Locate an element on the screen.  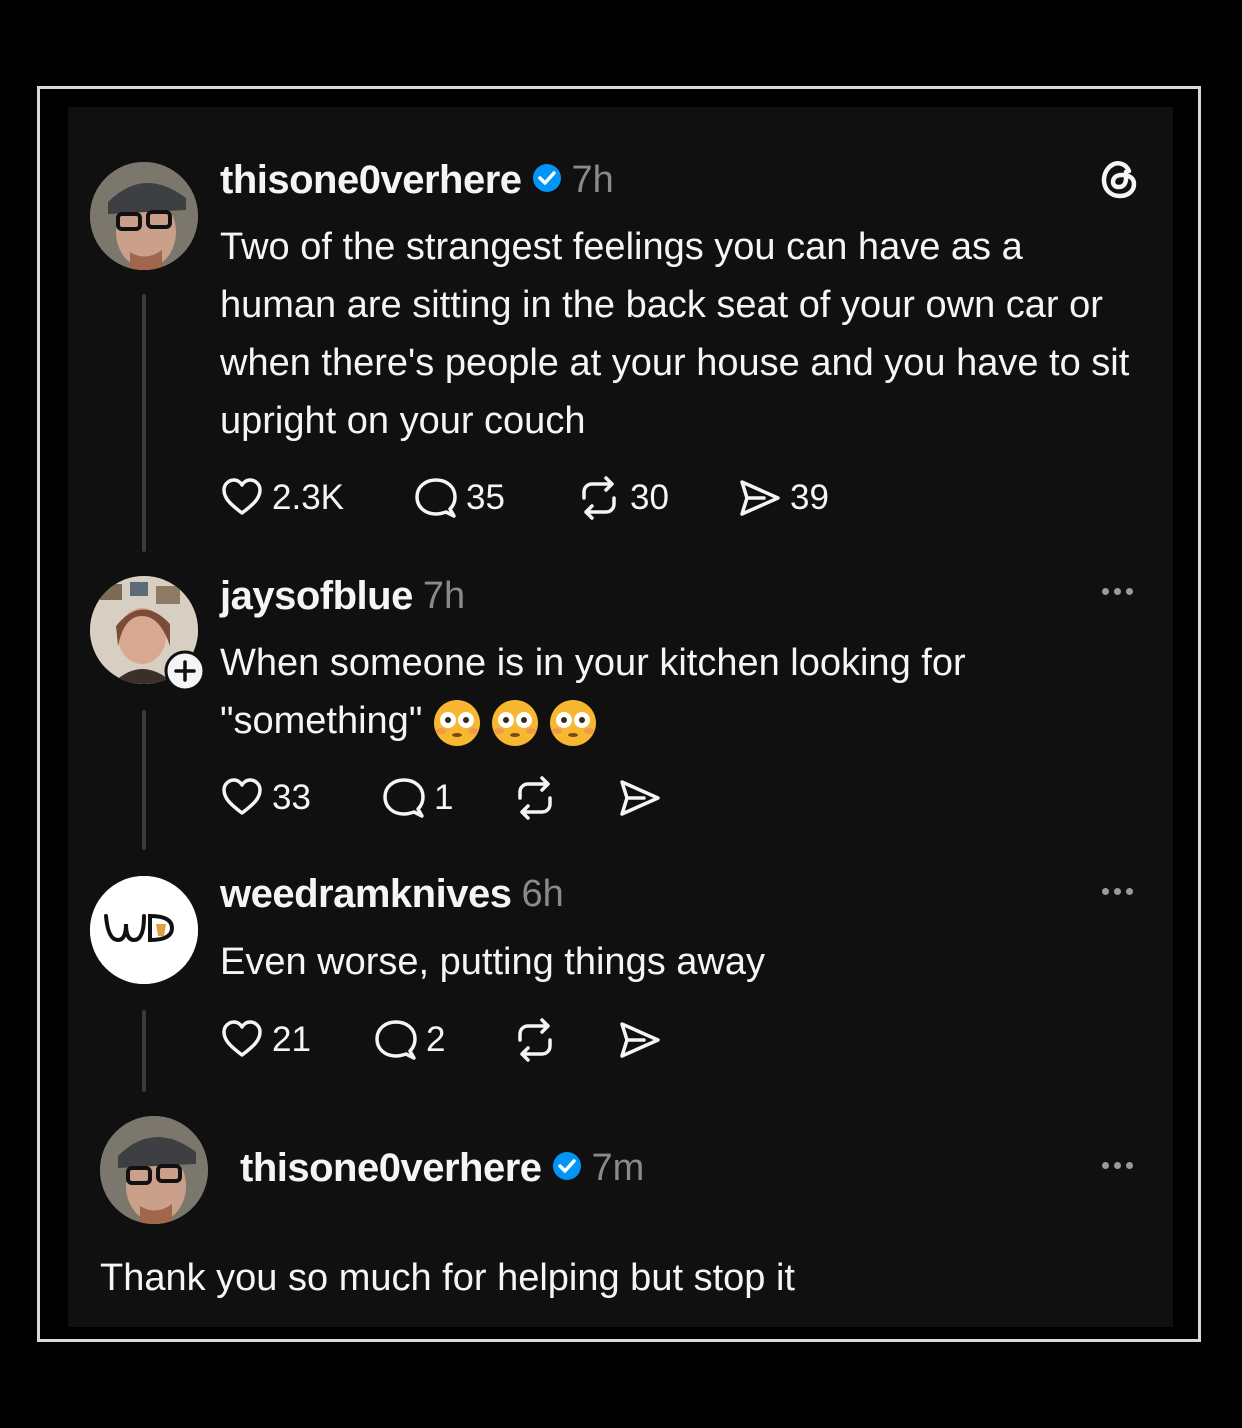
like-button: 33 is located at coordinates (265, 798).